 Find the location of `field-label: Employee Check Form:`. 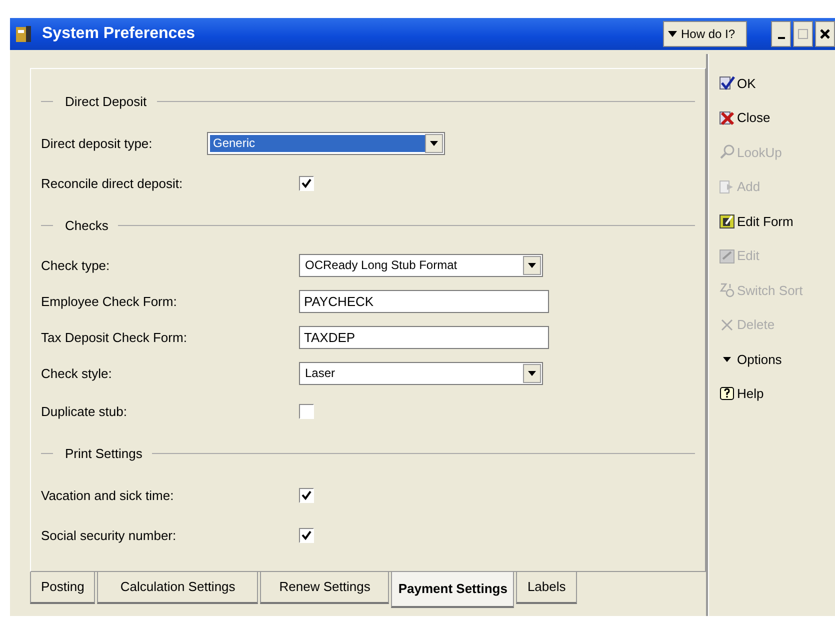

field-label: Employee Check Form: is located at coordinates (109, 301).